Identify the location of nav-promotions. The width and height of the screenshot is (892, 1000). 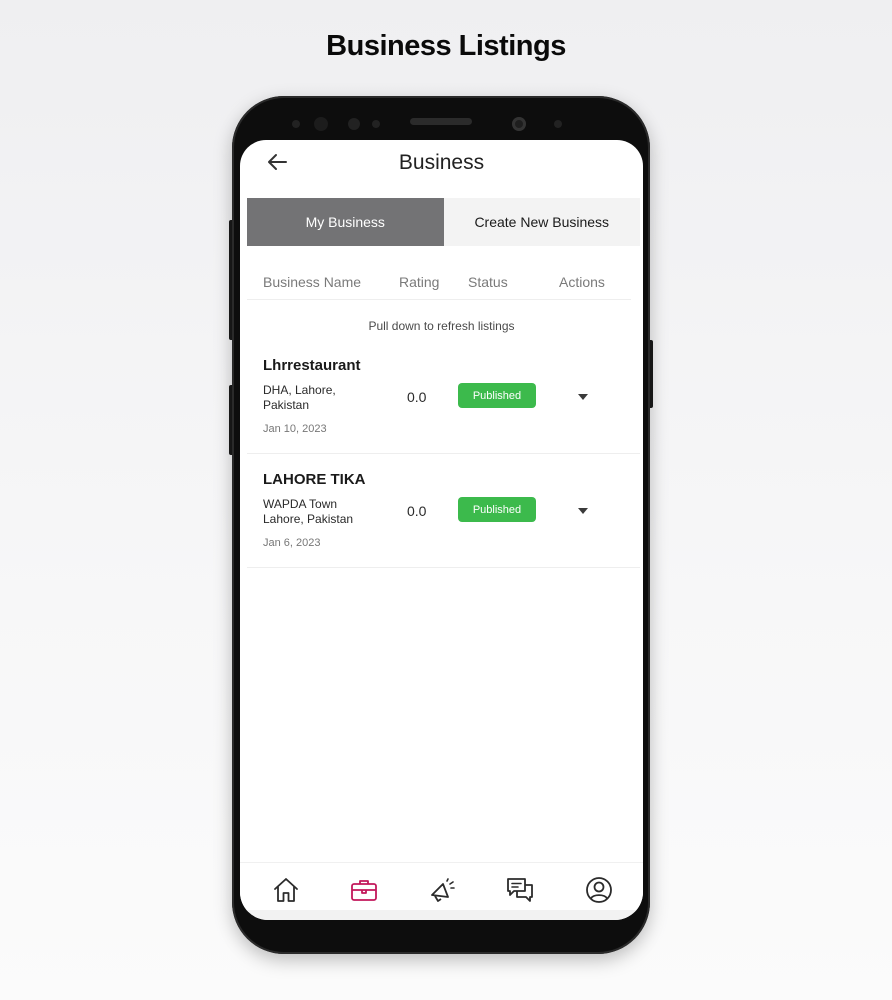
(442, 890).